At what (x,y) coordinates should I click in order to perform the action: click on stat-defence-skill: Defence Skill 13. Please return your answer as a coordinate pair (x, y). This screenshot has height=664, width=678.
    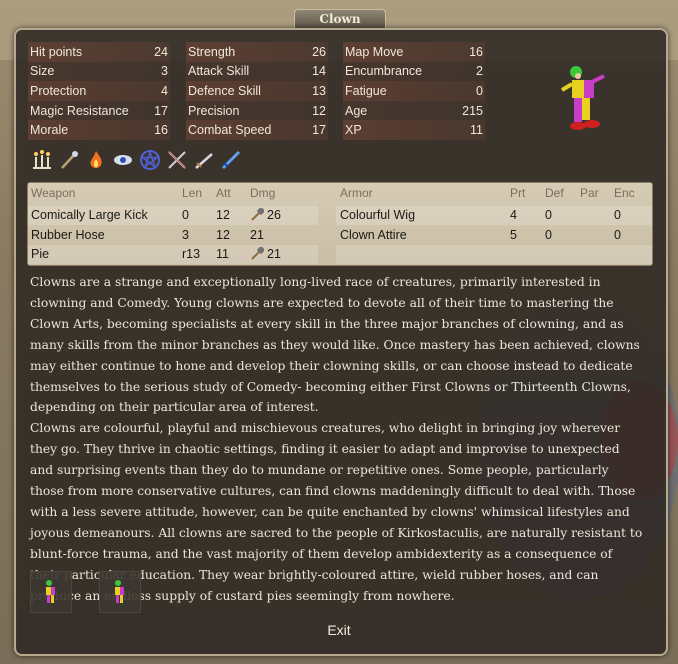
    Looking at the image, I should click on (257, 91).